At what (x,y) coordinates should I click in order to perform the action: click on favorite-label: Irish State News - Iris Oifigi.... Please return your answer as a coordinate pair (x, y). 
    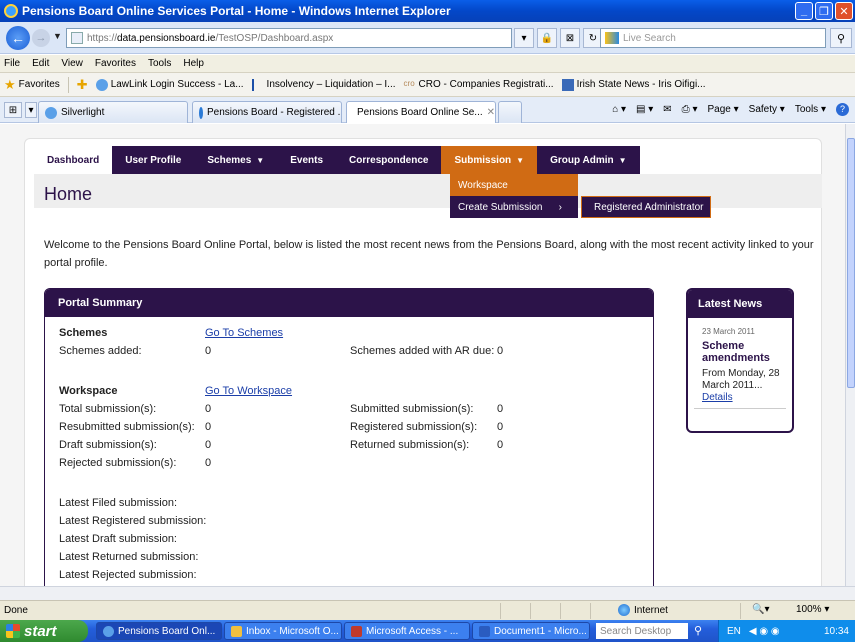
    Looking at the image, I should click on (641, 84).